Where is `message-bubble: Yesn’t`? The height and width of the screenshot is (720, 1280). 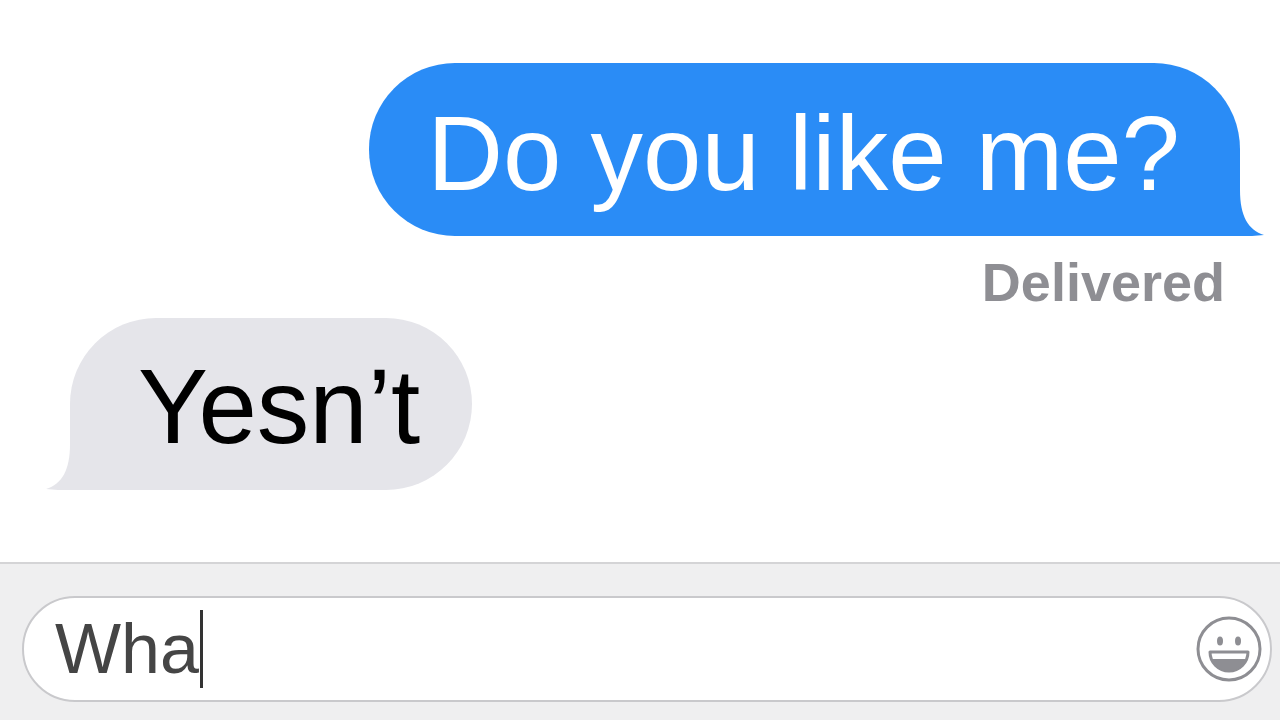
message-bubble: Yesn’t is located at coordinates (271, 404).